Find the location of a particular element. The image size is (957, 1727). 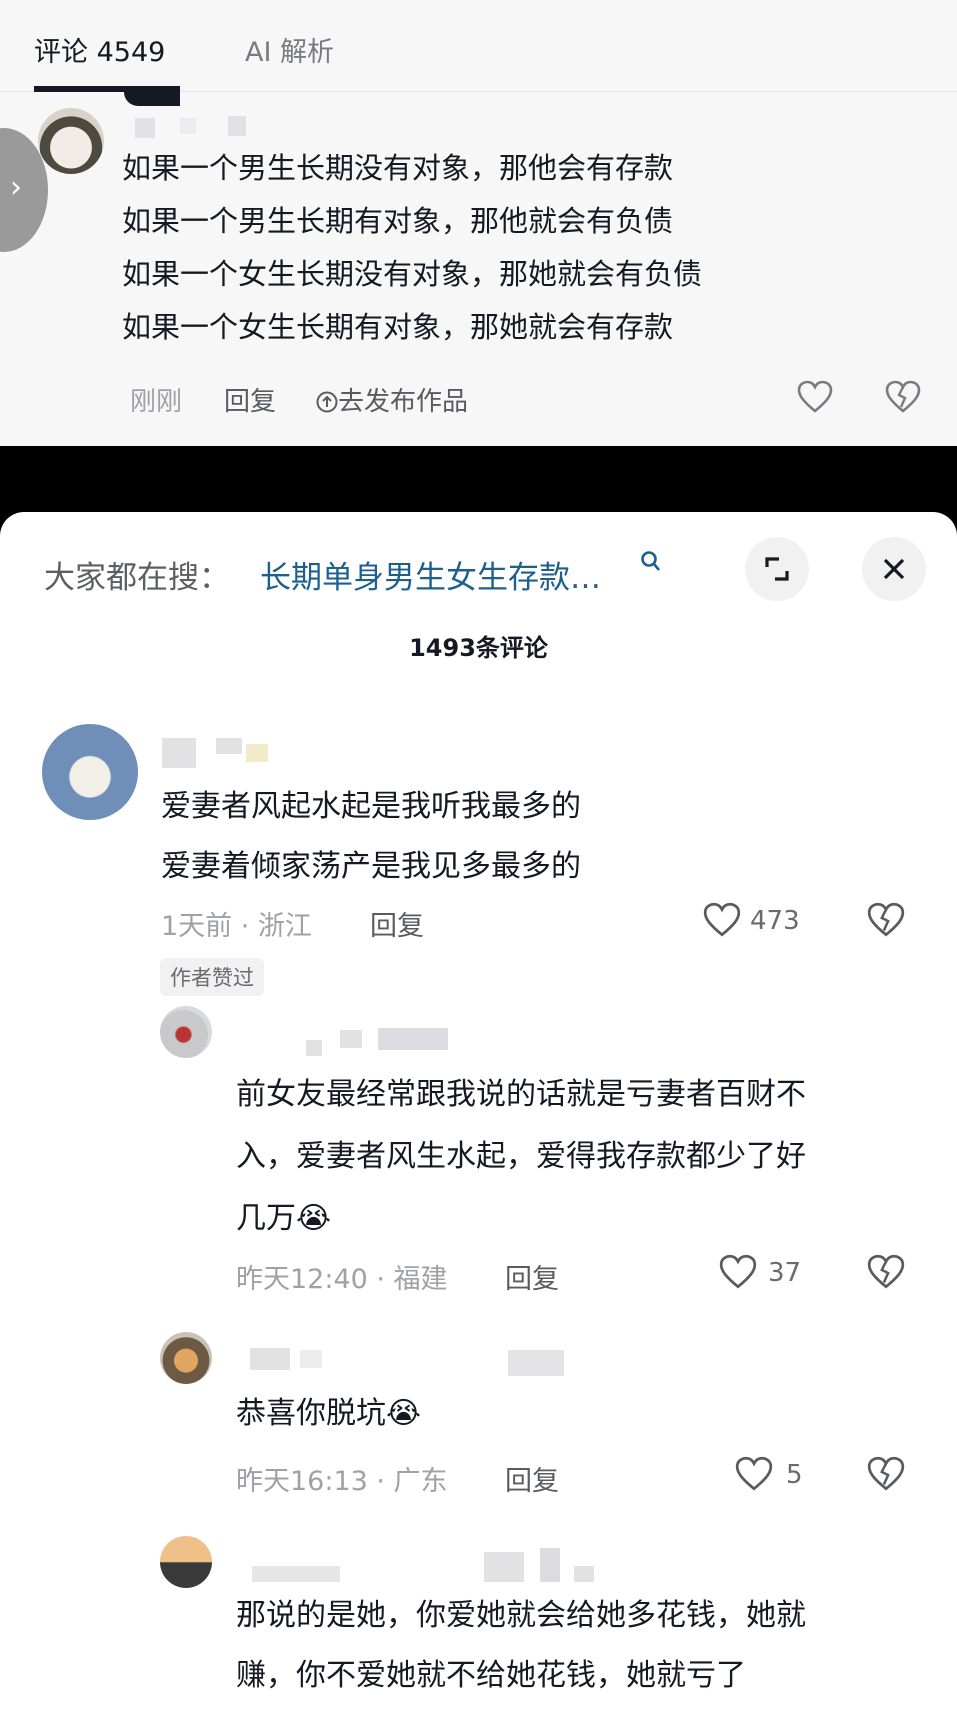

tab-comments: 评论 4549 is located at coordinates (99, 49).